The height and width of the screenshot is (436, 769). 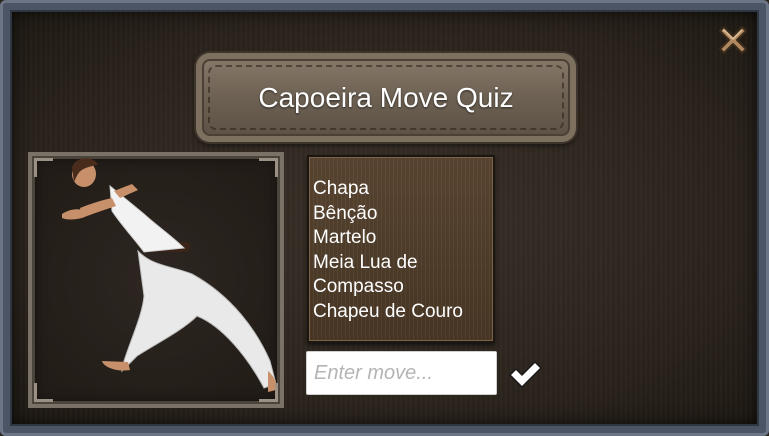 I want to click on close-x-icon, so click(x=733, y=40).